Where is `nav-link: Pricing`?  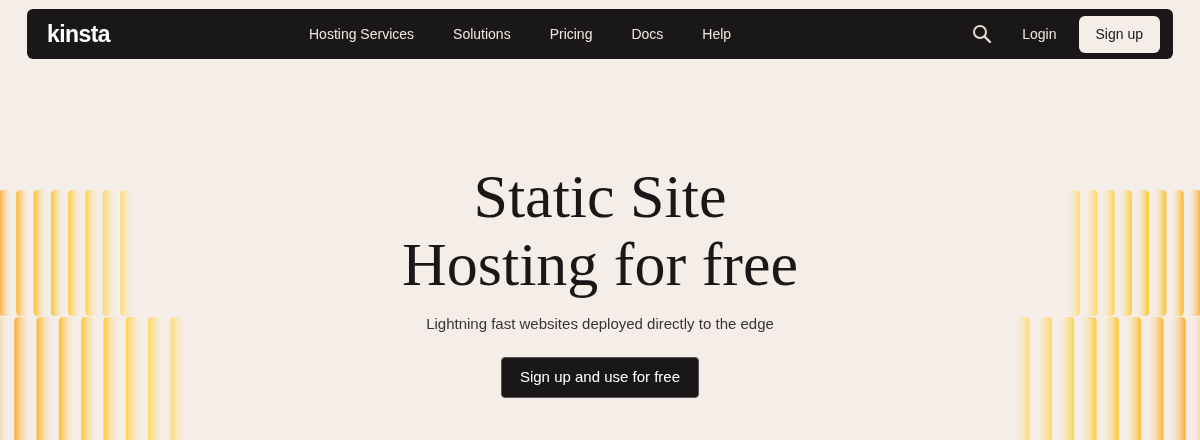
nav-link: Pricing is located at coordinates (571, 34).